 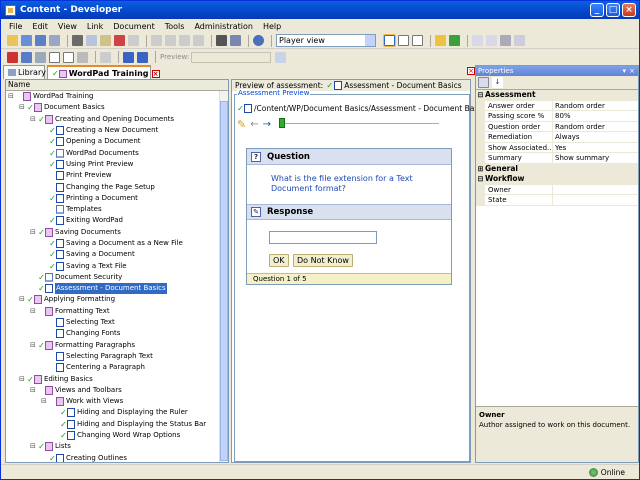 I want to click on user-icon, so click(x=505, y=40).